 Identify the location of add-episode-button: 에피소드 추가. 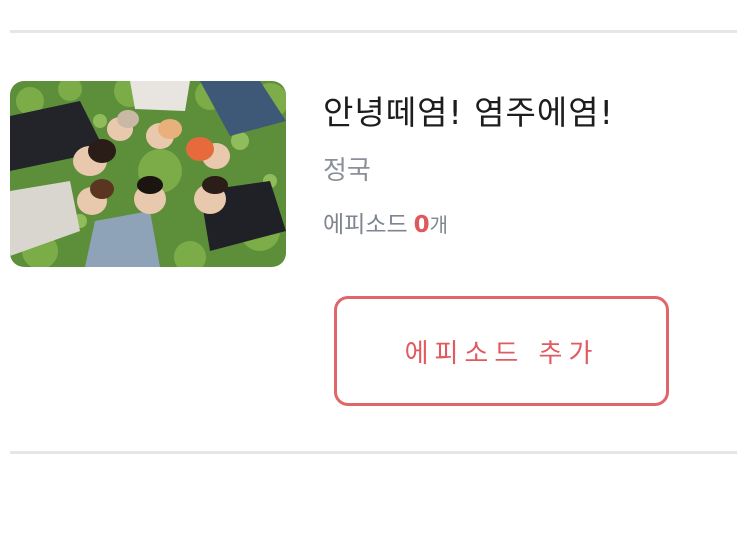
(501, 351).